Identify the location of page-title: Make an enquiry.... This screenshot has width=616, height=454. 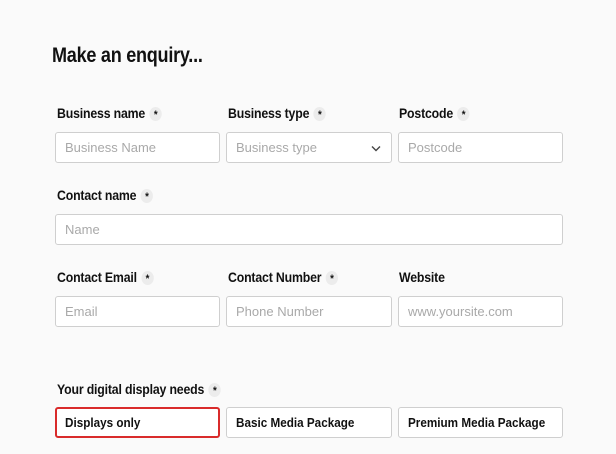
(127, 55).